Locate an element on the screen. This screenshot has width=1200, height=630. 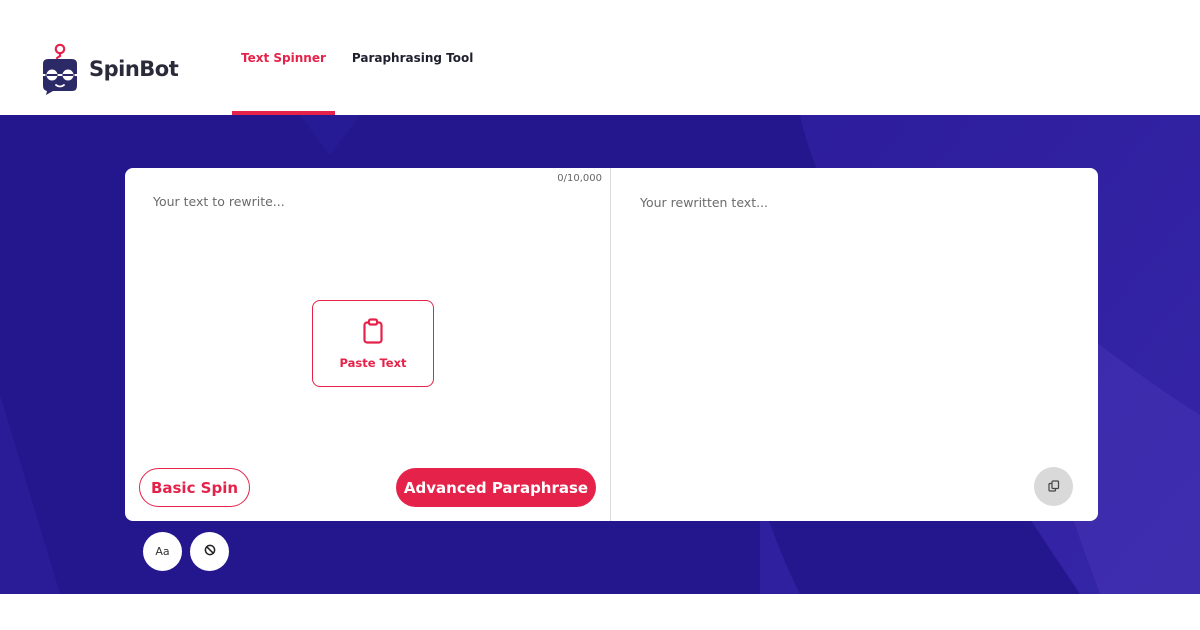
copy-button is located at coordinates (1053, 486).